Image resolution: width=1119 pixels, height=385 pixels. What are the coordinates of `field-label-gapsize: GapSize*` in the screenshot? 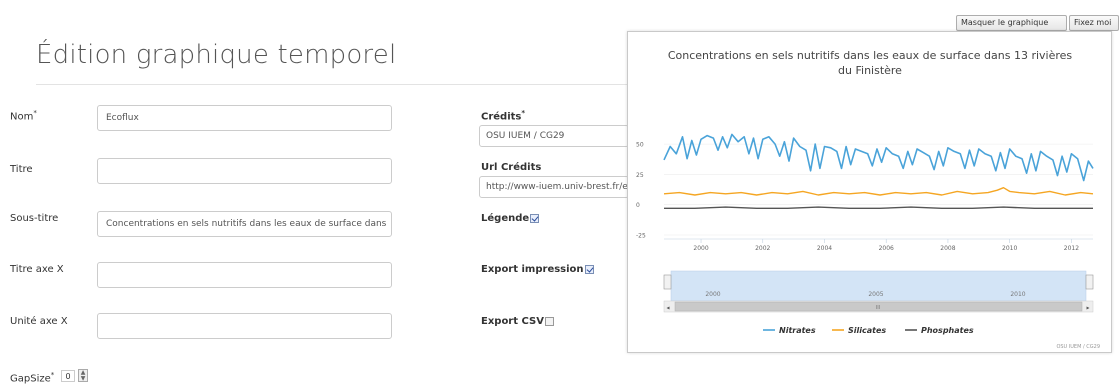 It's located at (32, 378).